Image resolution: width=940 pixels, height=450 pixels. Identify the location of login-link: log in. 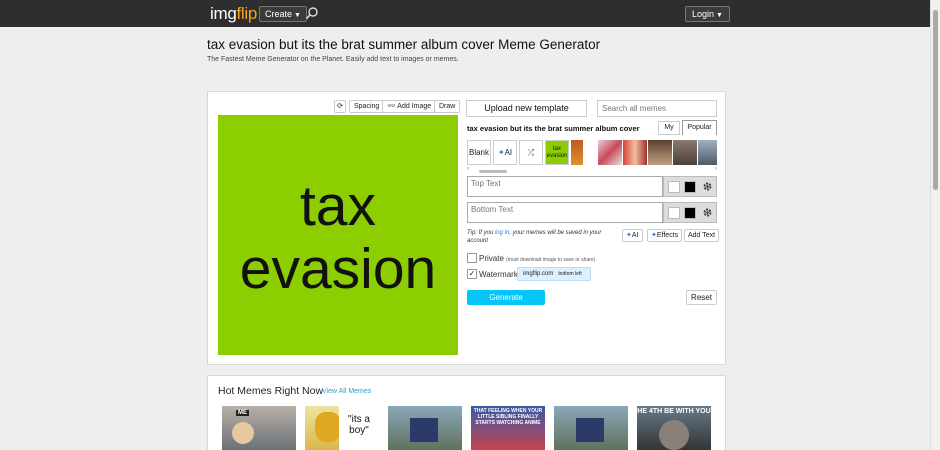
(502, 233).